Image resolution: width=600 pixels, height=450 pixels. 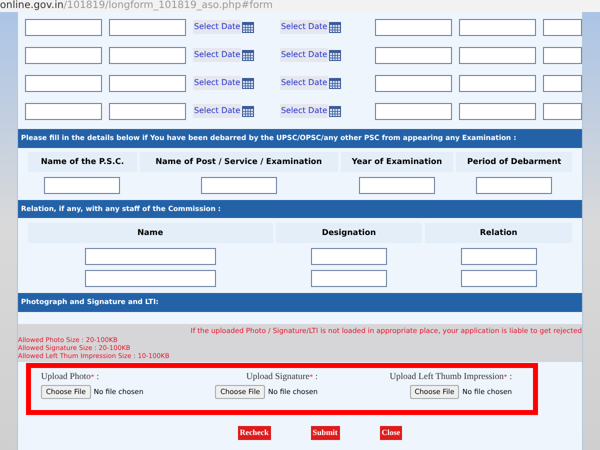 What do you see at coordinates (498, 233) in the screenshot?
I see `column-header: Relation` at bounding box center [498, 233].